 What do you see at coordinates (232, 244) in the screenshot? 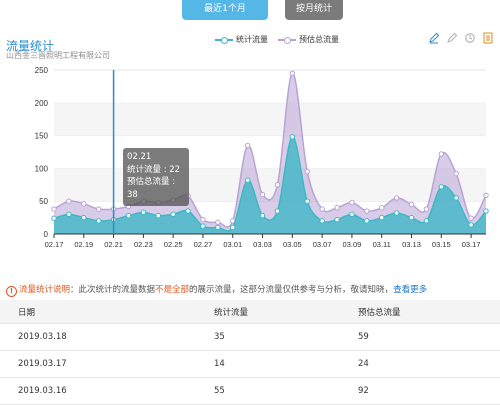
I see `x-tick-label: 03.01` at bounding box center [232, 244].